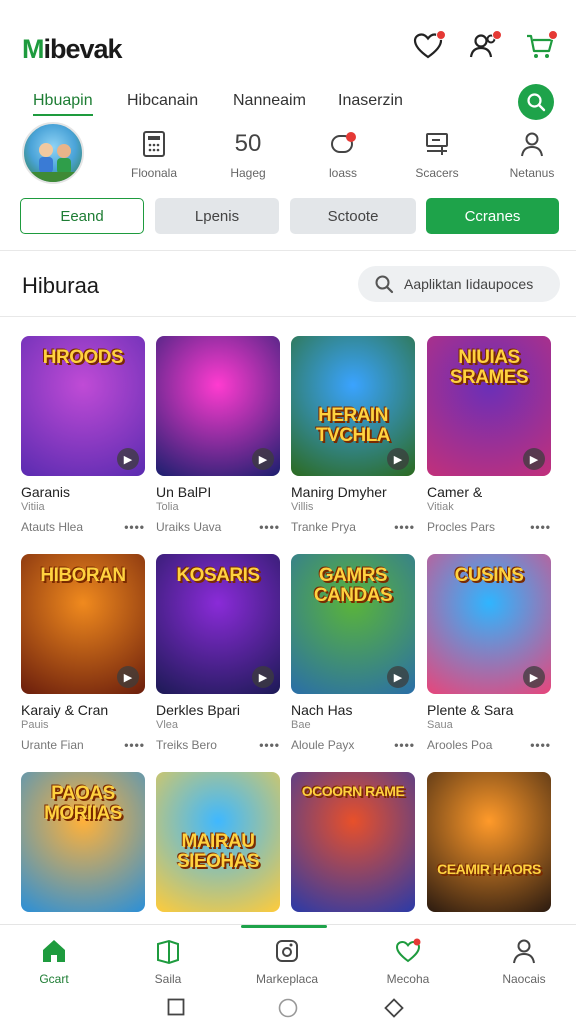 This screenshot has height=1024, width=576. I want to click on tab-hbuapin: Hbuapin, so click(63, 104).